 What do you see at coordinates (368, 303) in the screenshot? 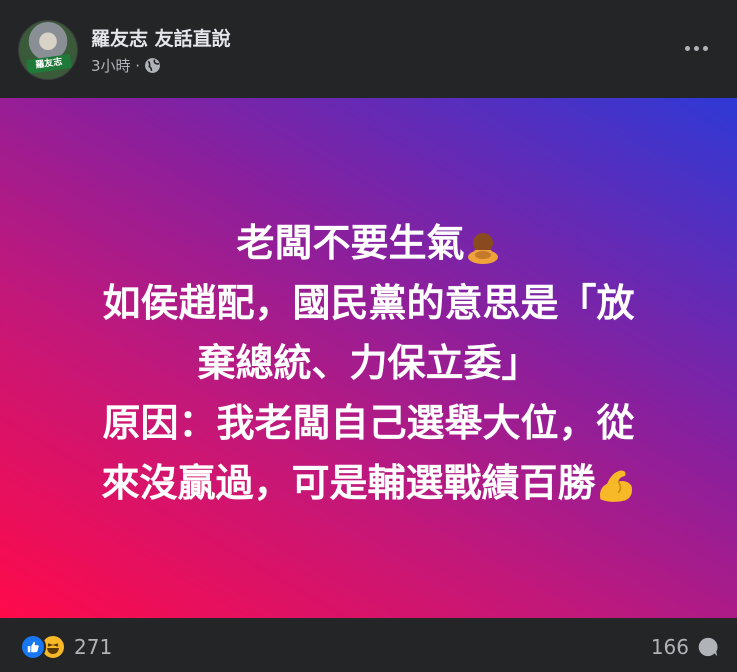
I see `post-line-2: 如侯趙配，國民黨的意思是「放` at bounding box center [368, 303].